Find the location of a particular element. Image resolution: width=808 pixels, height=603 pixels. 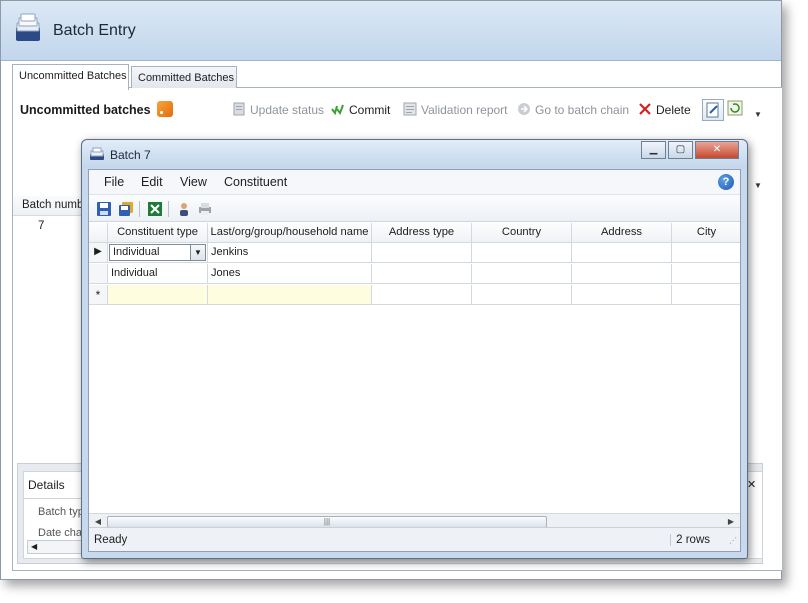

constituent-type-dropdown: Individual ▼ is located at coordinates (157, 252).